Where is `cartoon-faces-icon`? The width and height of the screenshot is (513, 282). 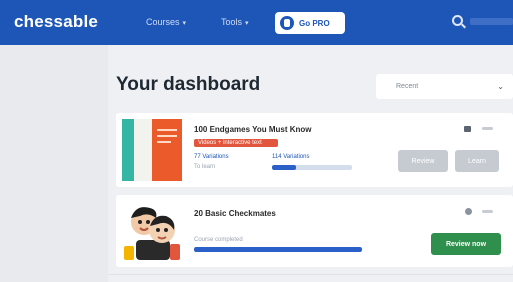 cartoon-faces-icon is located at coordinates (152, 233).